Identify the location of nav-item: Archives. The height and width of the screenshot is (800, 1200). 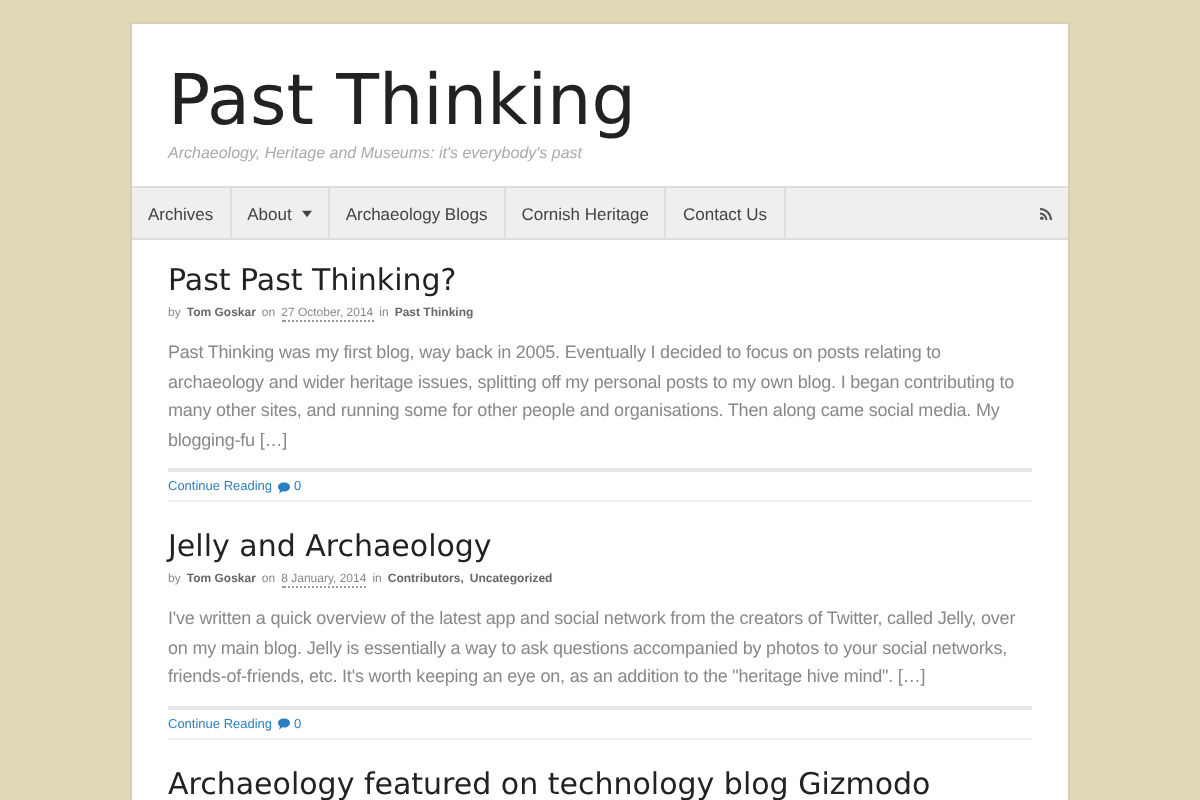
(182, 213).